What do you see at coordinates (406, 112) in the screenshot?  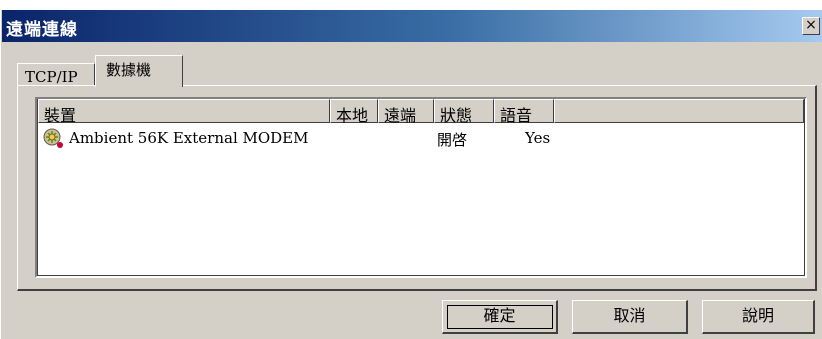 I see `column-header-remote: 遠端` at bounding box center [406, 112].